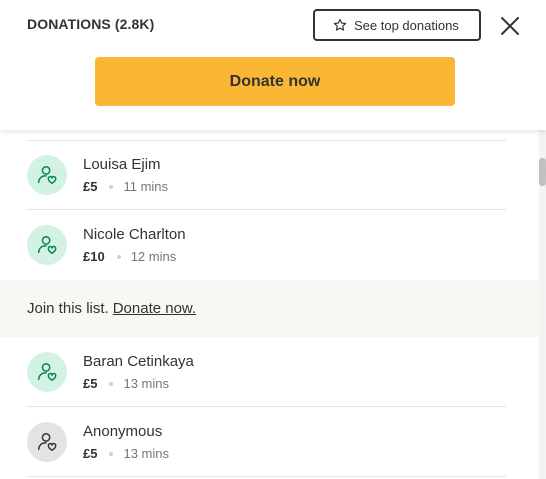 This screenshot has width=546, height=479. What do you see at coordinates (138, 361) in the screenshot?
I see `donor-name: Baran Cetinkaya` at bounding box center [138, 361].